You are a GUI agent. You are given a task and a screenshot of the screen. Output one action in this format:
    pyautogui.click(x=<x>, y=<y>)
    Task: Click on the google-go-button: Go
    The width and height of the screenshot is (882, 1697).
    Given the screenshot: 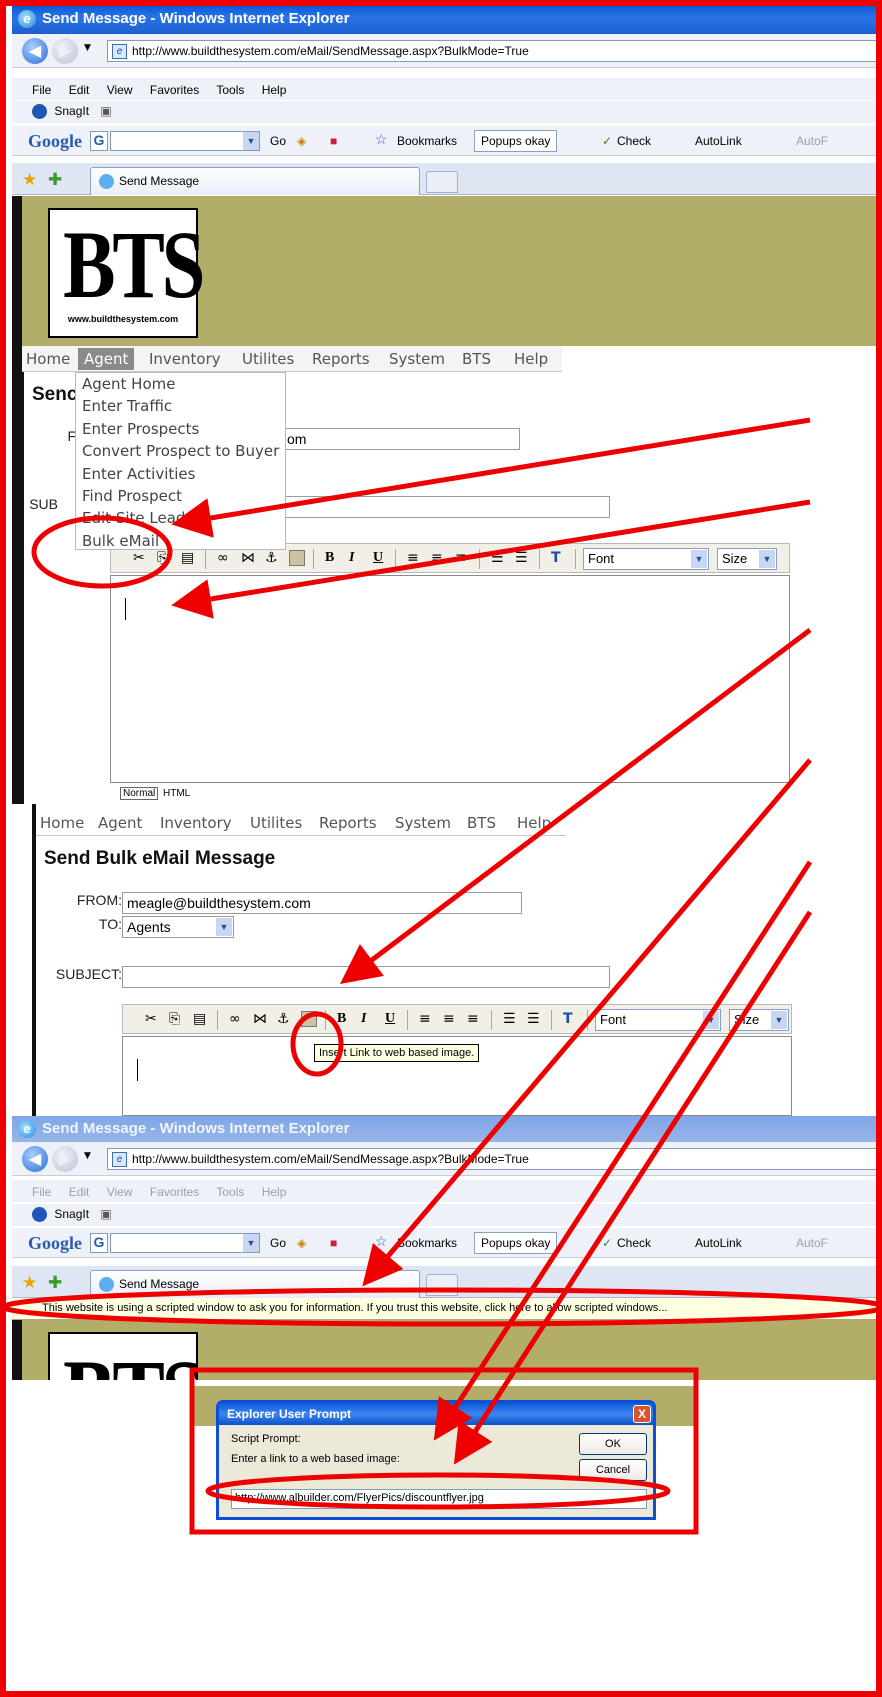 What is the action you would take?
    pyautogui.click(x=278, y=141)
    